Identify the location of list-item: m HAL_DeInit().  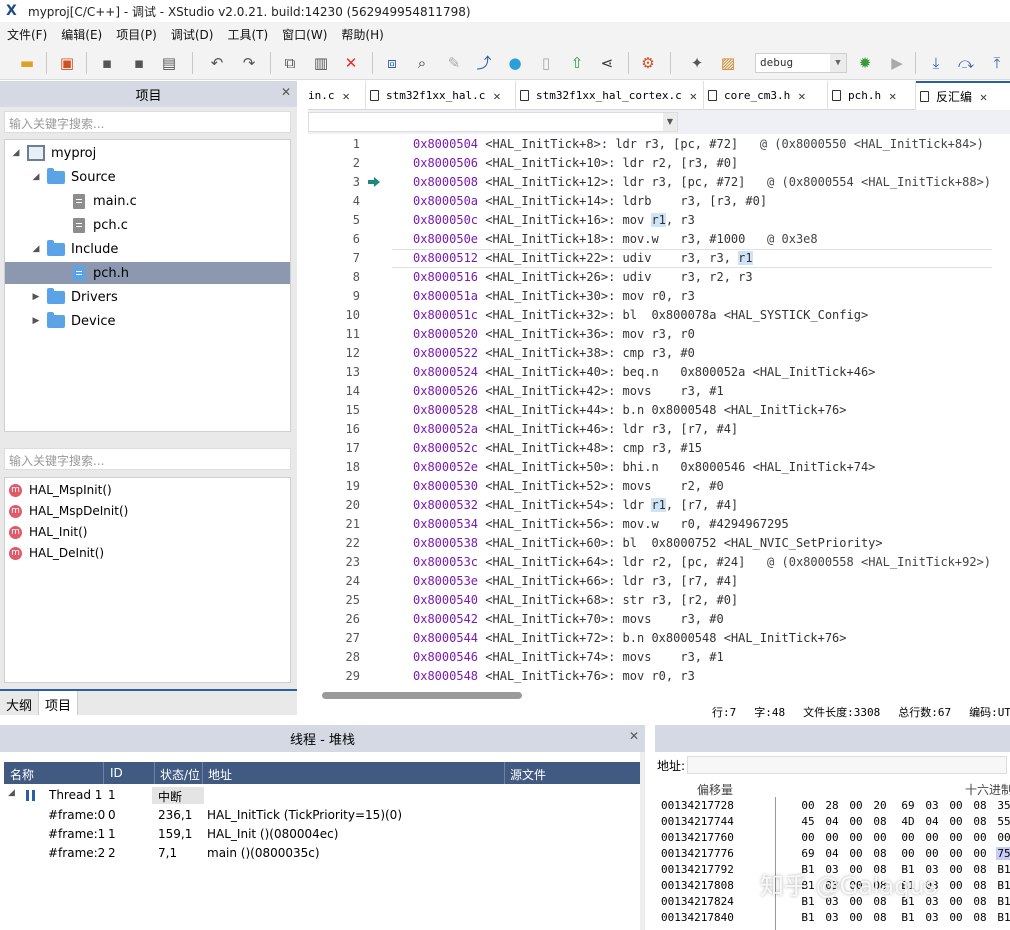
(56, 553).